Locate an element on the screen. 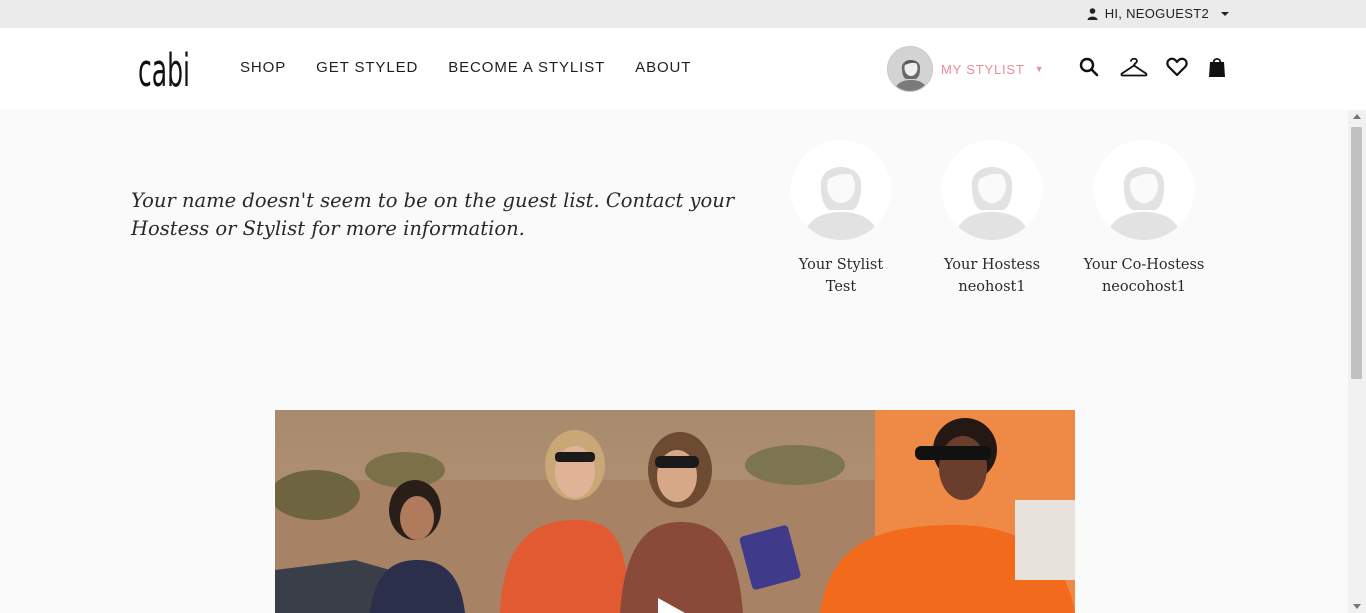  svg-text: cabi is located at coordinates (164, 68).